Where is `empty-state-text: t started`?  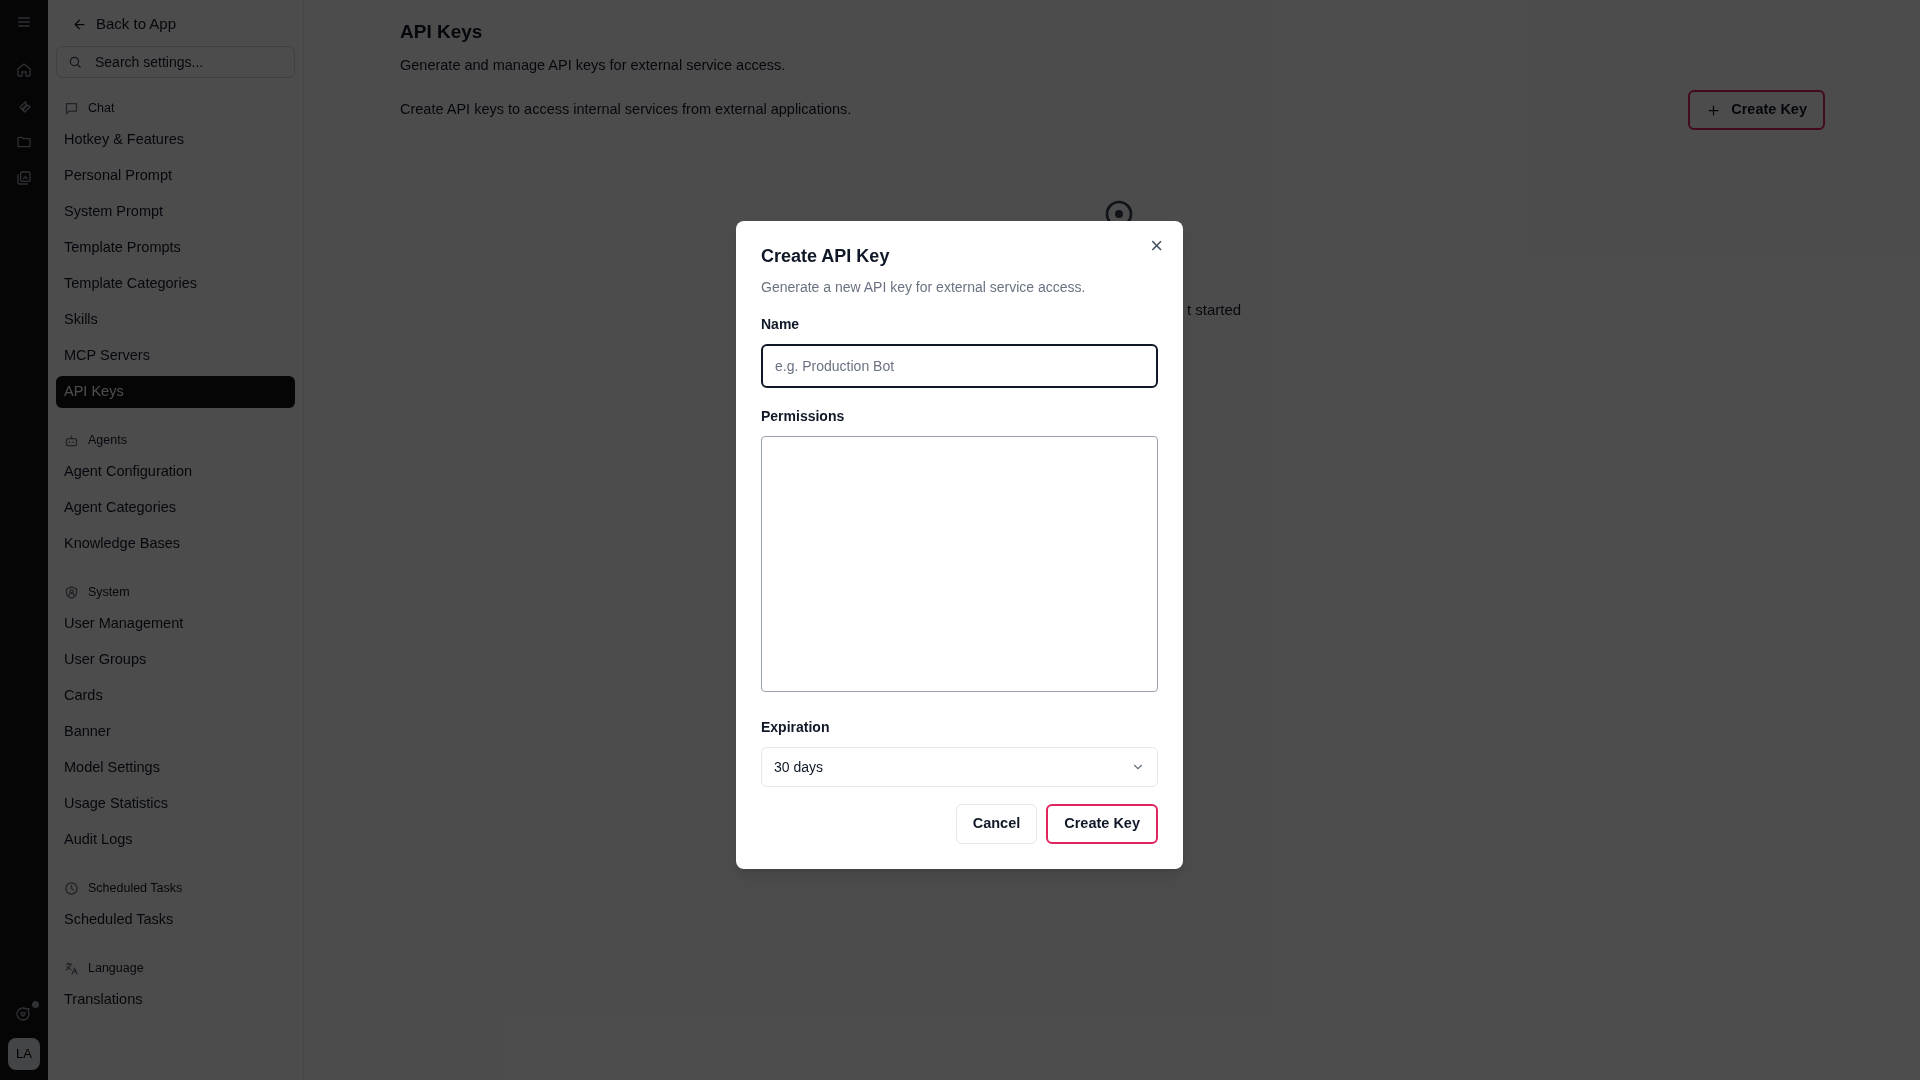 empty-state-text: t started is located at coordinates (1214, 310).